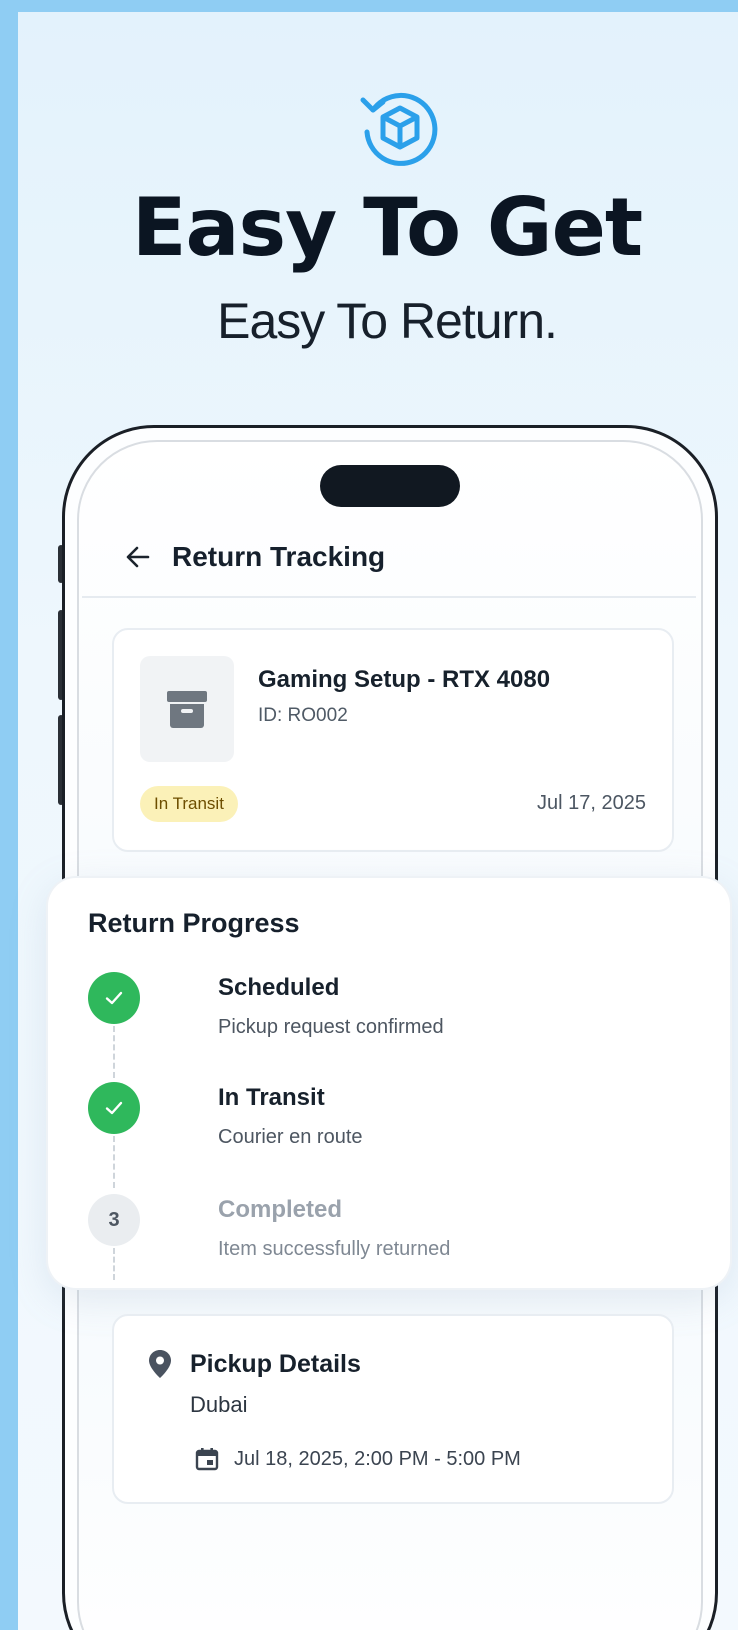  I want to click on step-title: Scheduled, so click(279, 987).